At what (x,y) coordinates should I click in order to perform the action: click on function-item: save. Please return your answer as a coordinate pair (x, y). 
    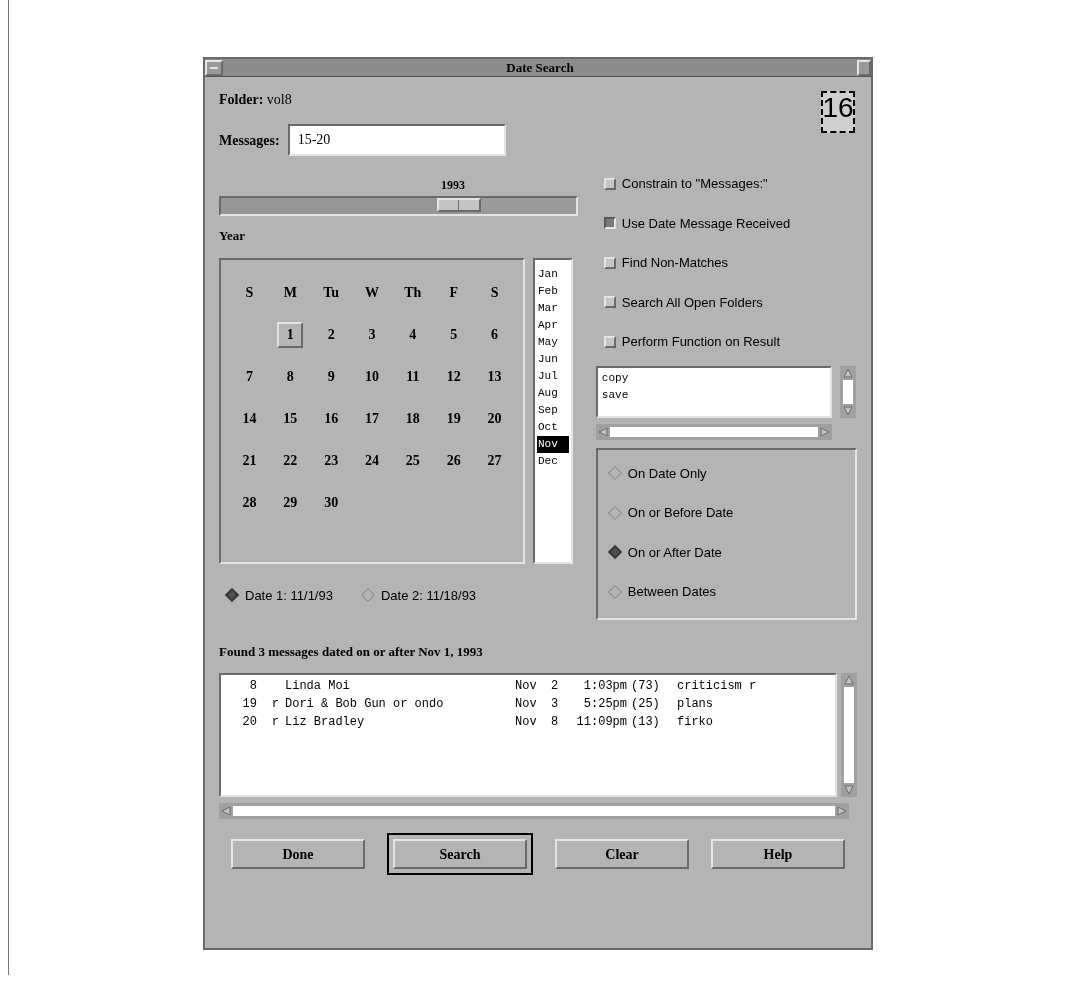
    Looking at the image, I should click on (713, 395).